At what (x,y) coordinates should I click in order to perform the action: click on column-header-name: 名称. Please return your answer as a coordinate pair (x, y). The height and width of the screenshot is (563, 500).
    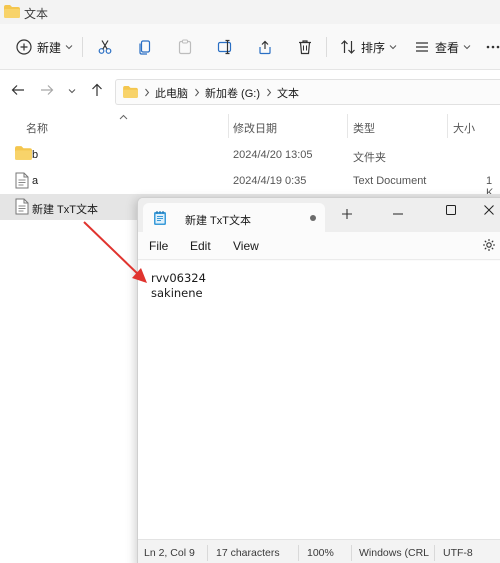
    Looking at the image, I should click on (37, 128).